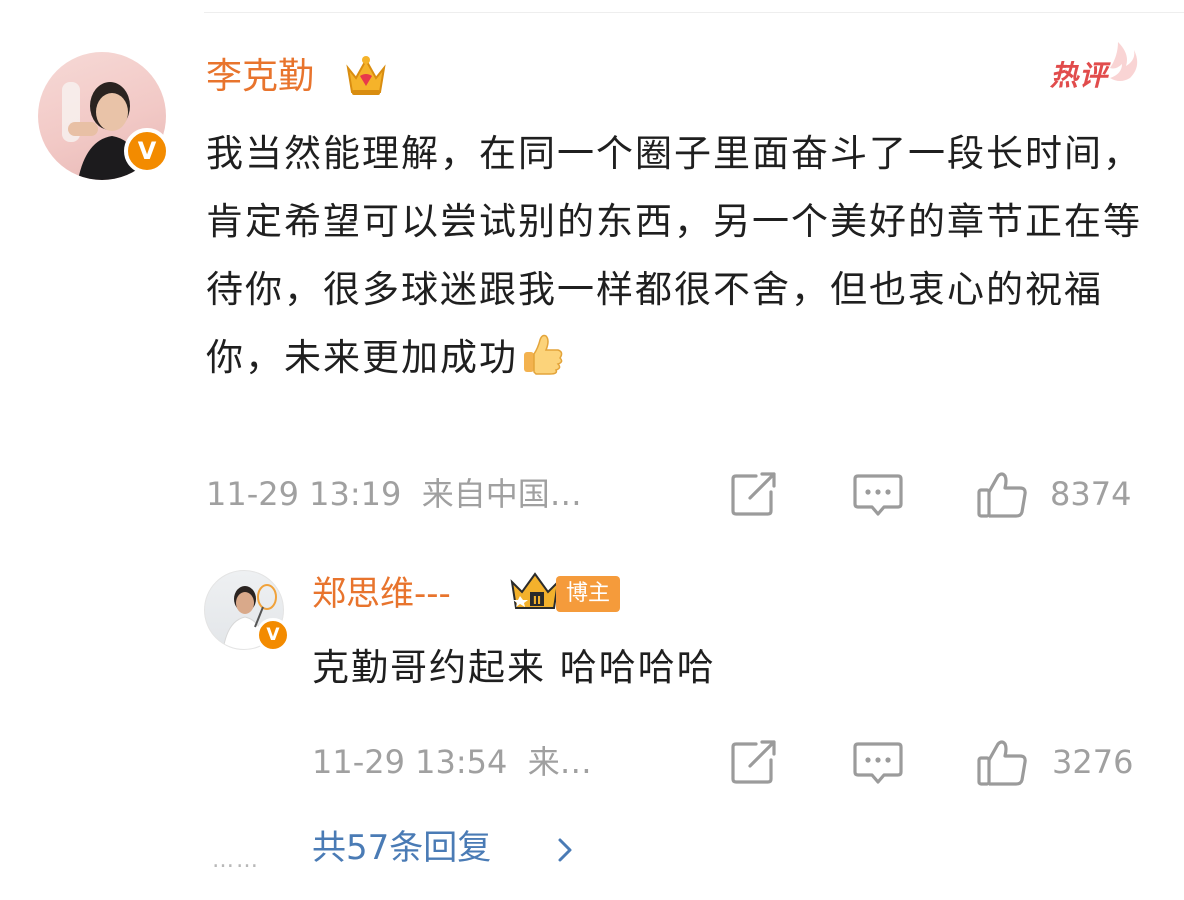  What do you see at coordinates (694, 12) in the screenshot?
I see `top-divider` at bounding box center [694, 12].